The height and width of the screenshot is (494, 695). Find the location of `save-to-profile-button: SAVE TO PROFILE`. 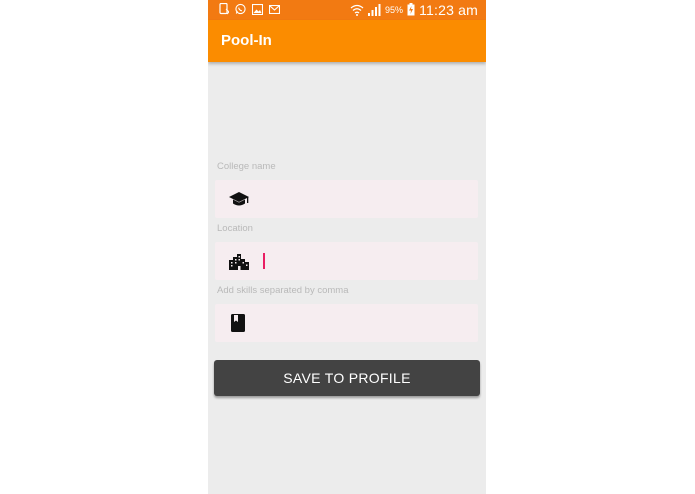

save-to-profile-button: SAVE TO PROFILE is located at coordinates (347, 378).